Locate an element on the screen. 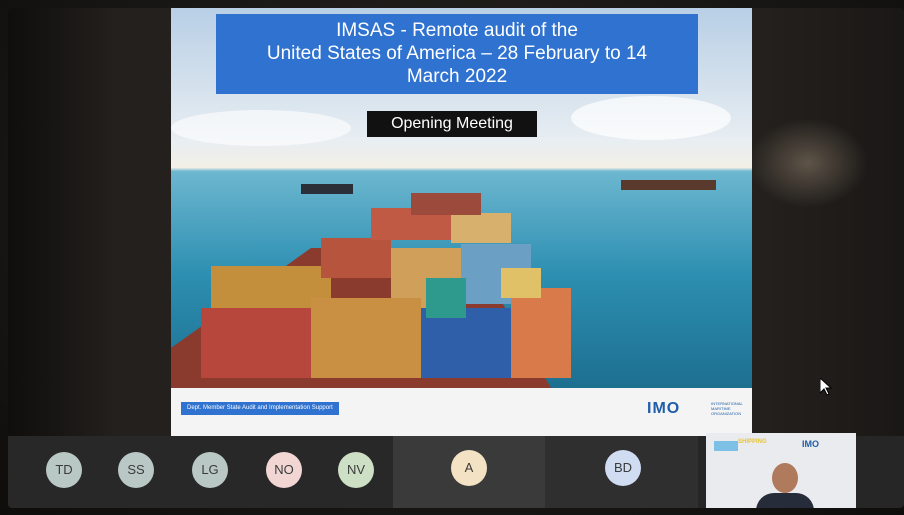 The image size is (904, 515). participant-initials: NO is located at coordinates (284, 469).